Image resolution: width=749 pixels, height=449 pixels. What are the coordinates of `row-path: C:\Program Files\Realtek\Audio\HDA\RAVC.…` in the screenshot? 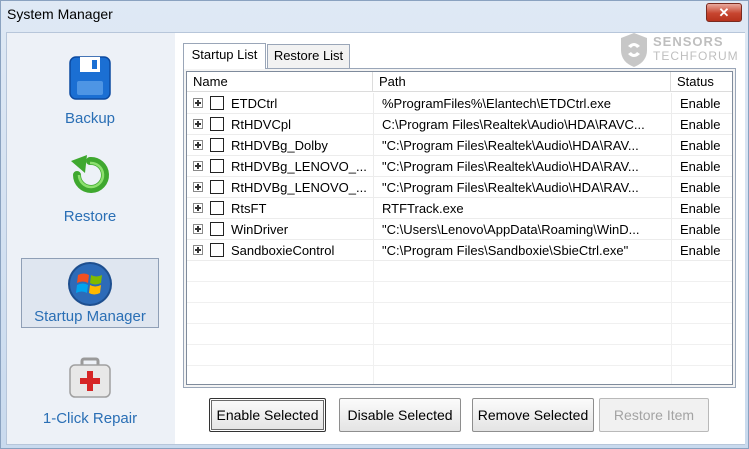 It's located at (522, 124).